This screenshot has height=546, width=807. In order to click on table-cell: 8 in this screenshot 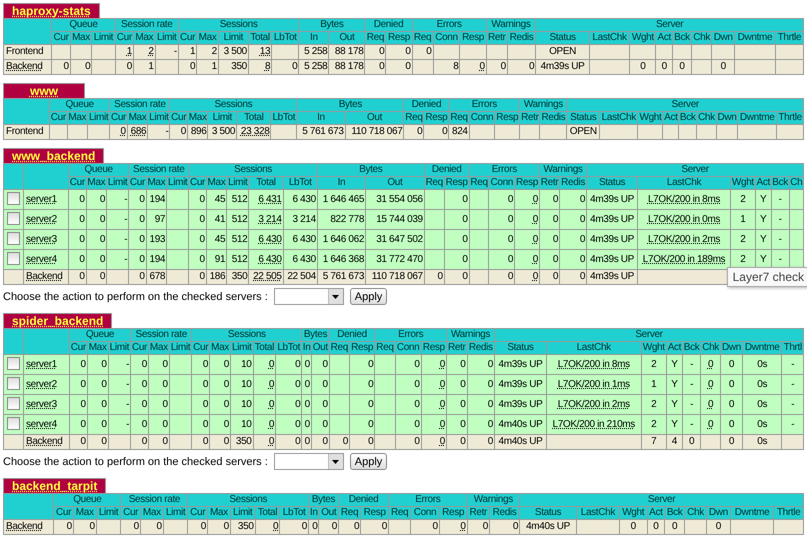, I will do `click(260, 67)`.